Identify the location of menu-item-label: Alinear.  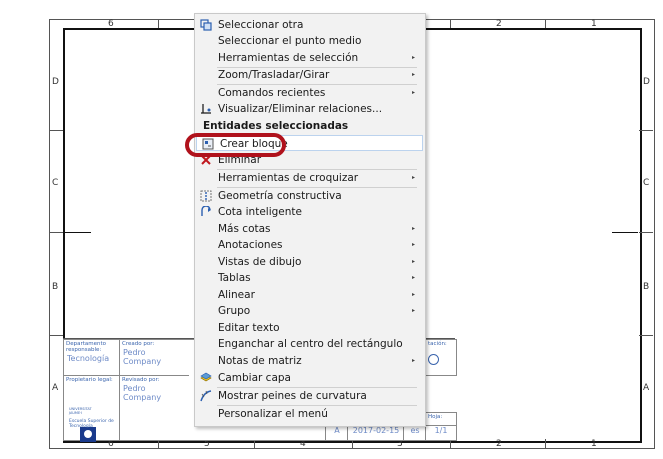
(236, 294).